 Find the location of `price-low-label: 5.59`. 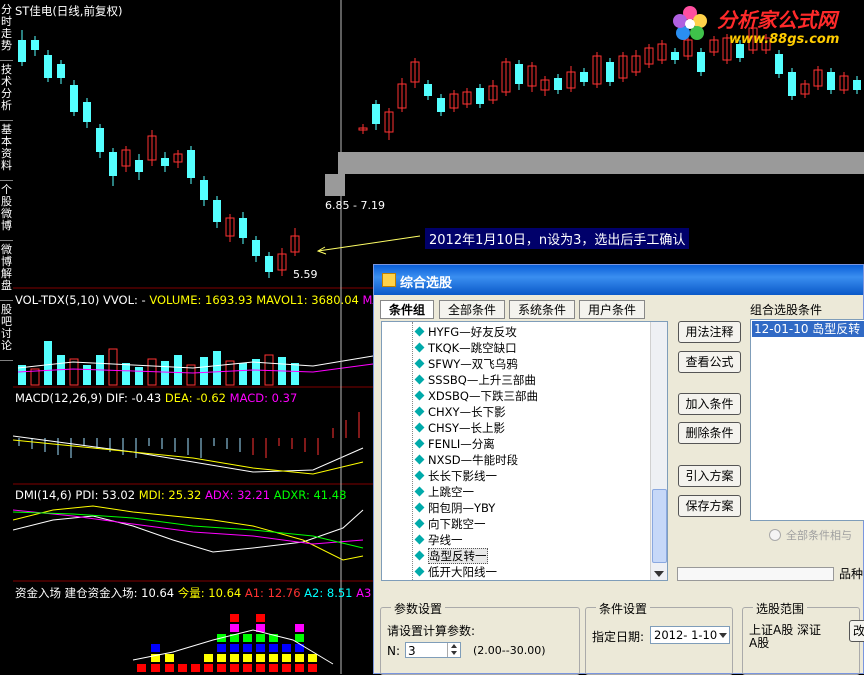

price-low-label: 5.59 is located at coordinates (305, 274).